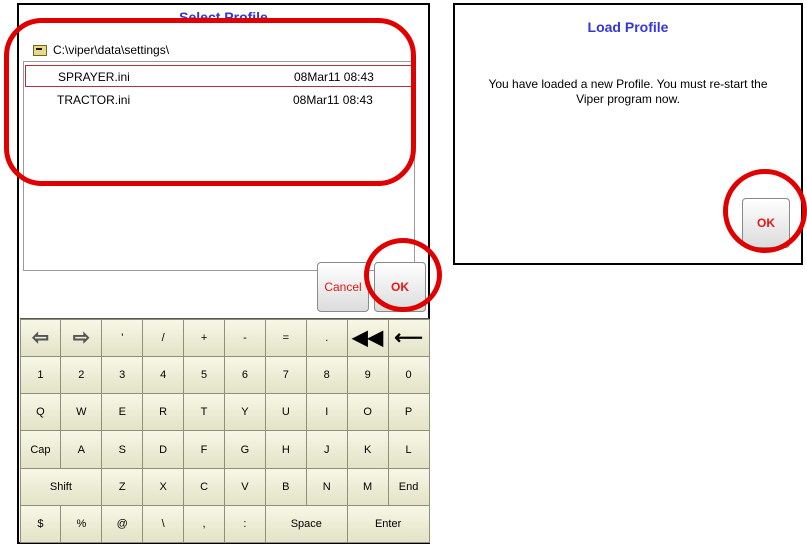  I want to click on key-m: M, so click(367, 487).